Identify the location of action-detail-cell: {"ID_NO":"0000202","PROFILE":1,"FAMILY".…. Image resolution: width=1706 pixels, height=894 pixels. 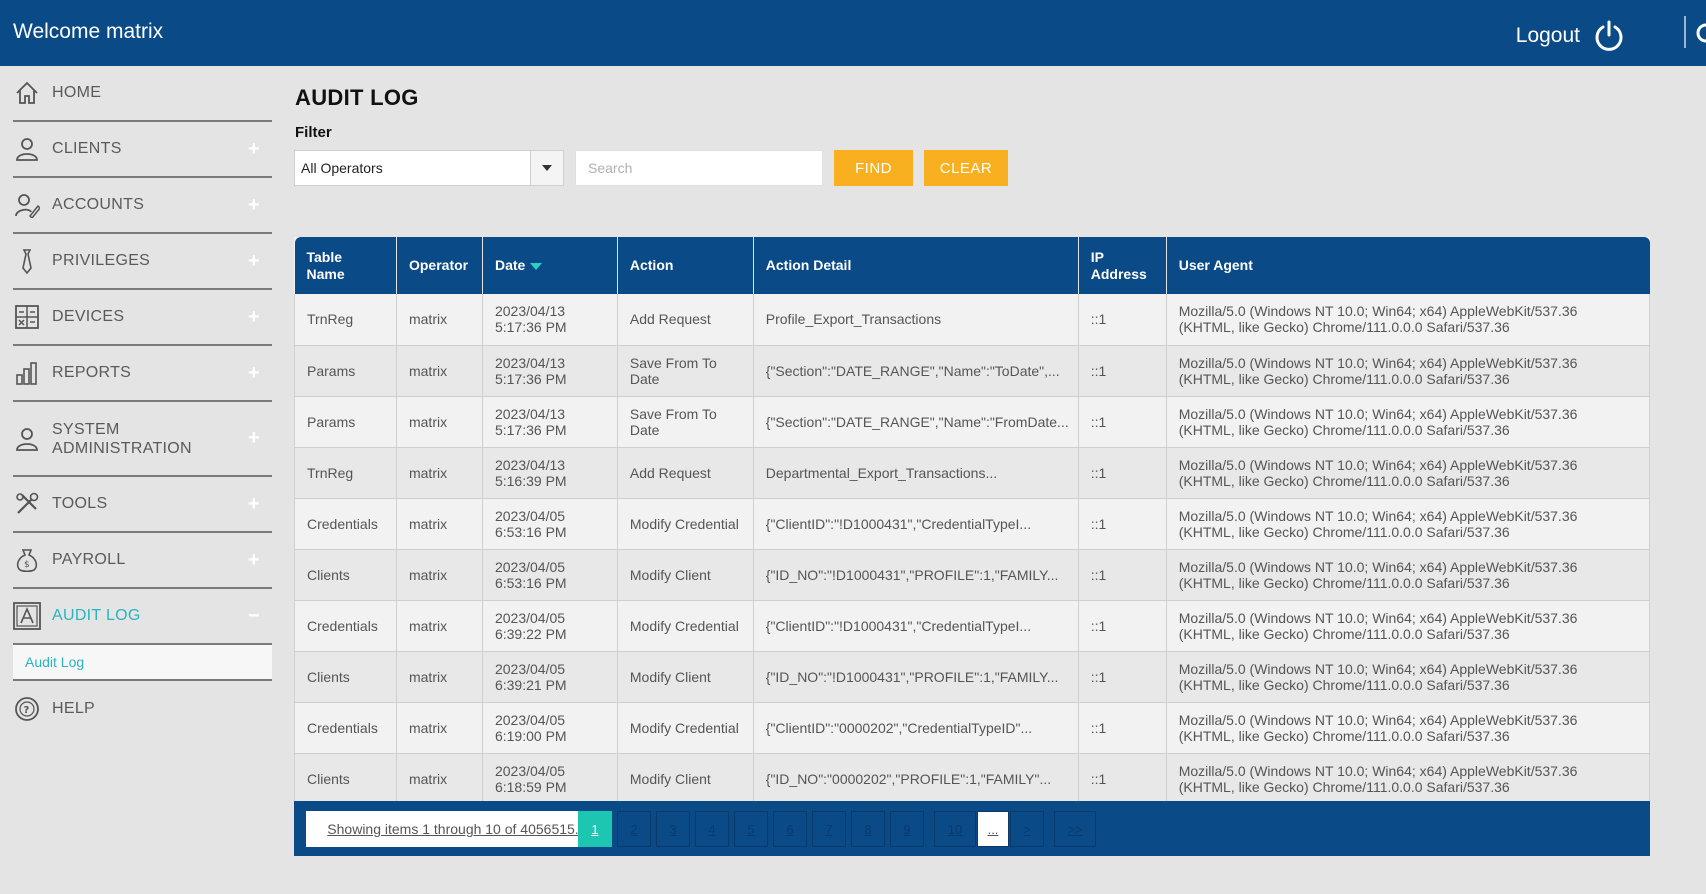
(916, 779).